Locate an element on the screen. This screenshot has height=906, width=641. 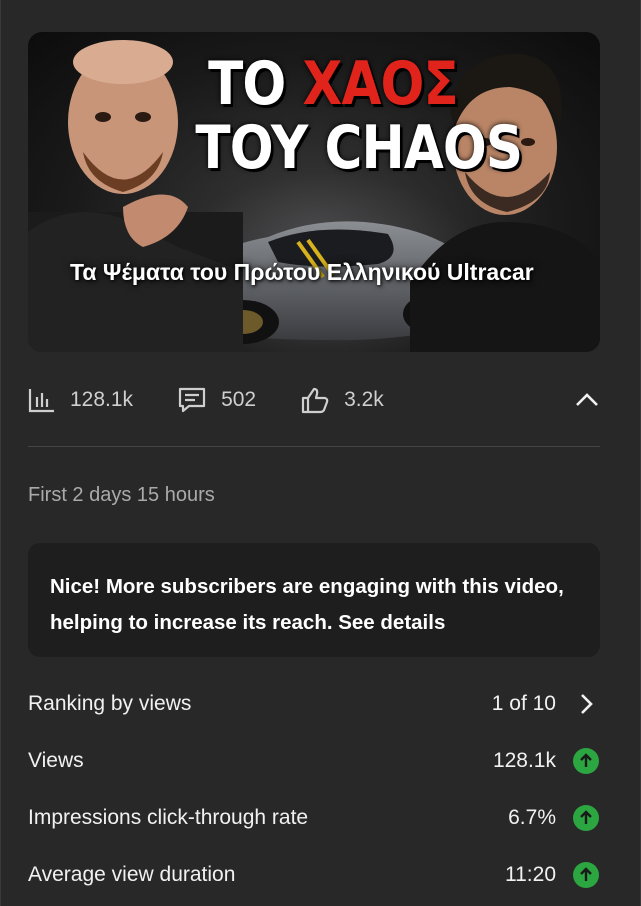
metric-label: Ranking by views is located at coordinates (110, 703).